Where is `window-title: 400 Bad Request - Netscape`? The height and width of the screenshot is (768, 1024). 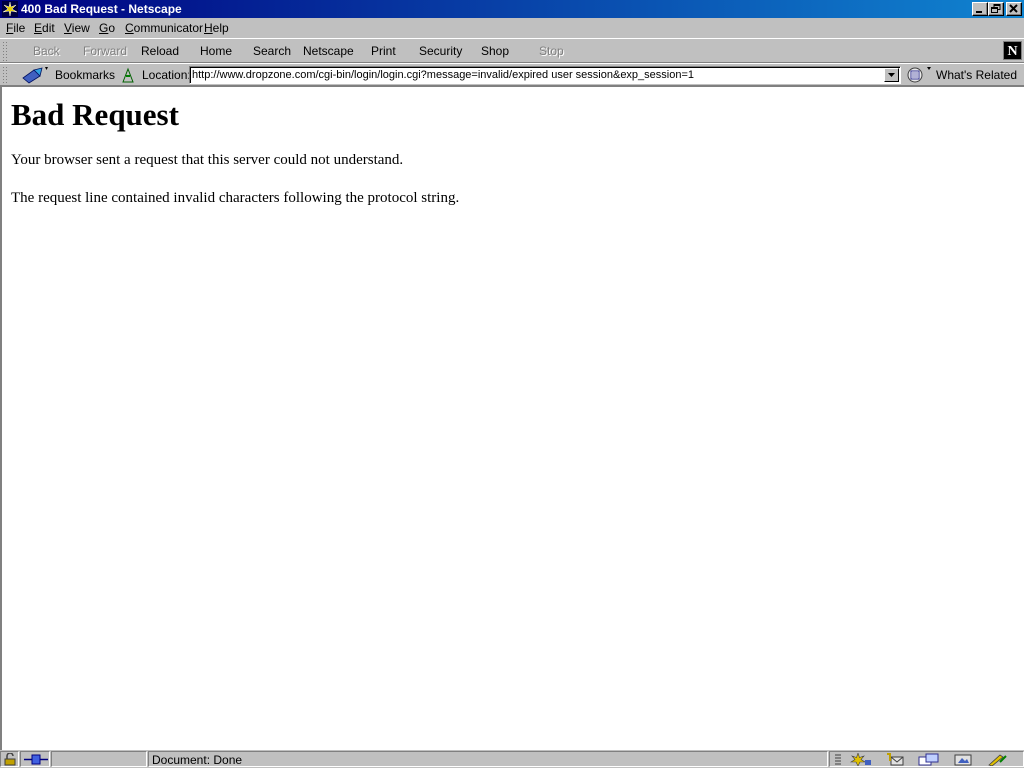
window-title: 400 Bad Request - Netscape is located at coordinates (101, 9).